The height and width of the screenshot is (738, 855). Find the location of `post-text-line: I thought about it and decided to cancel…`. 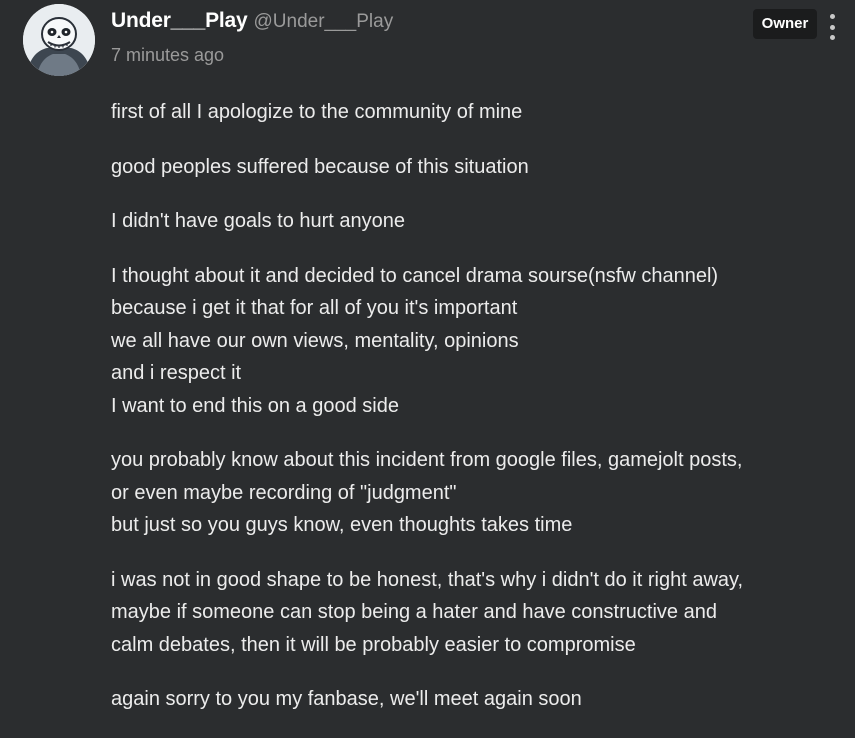

post-text-line: I thought about it and decided to cancel… is located at coordinates (415, 275).